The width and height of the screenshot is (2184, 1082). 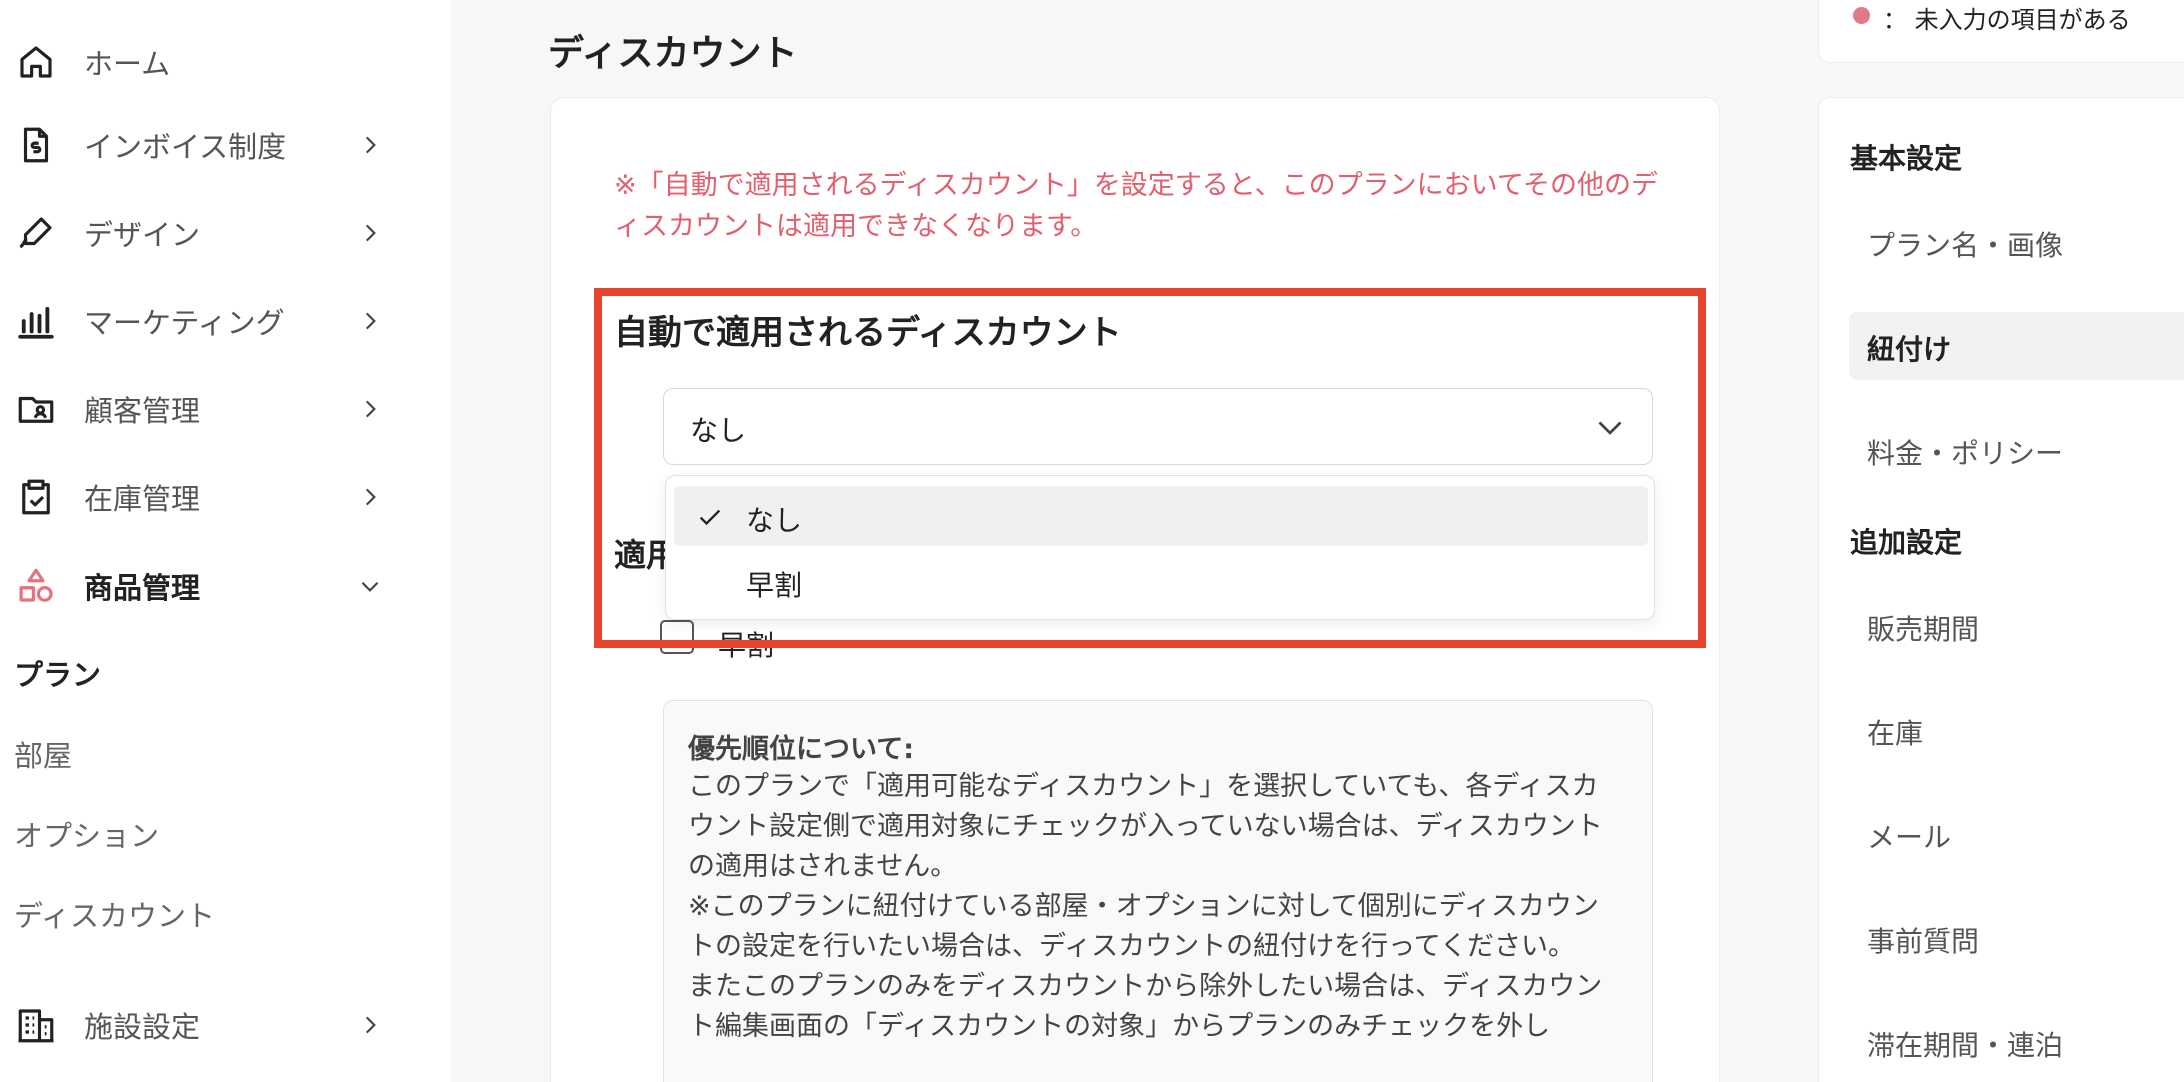 I want to click on sidebar-item-products: 商品管理, so click(x=200, y=586).